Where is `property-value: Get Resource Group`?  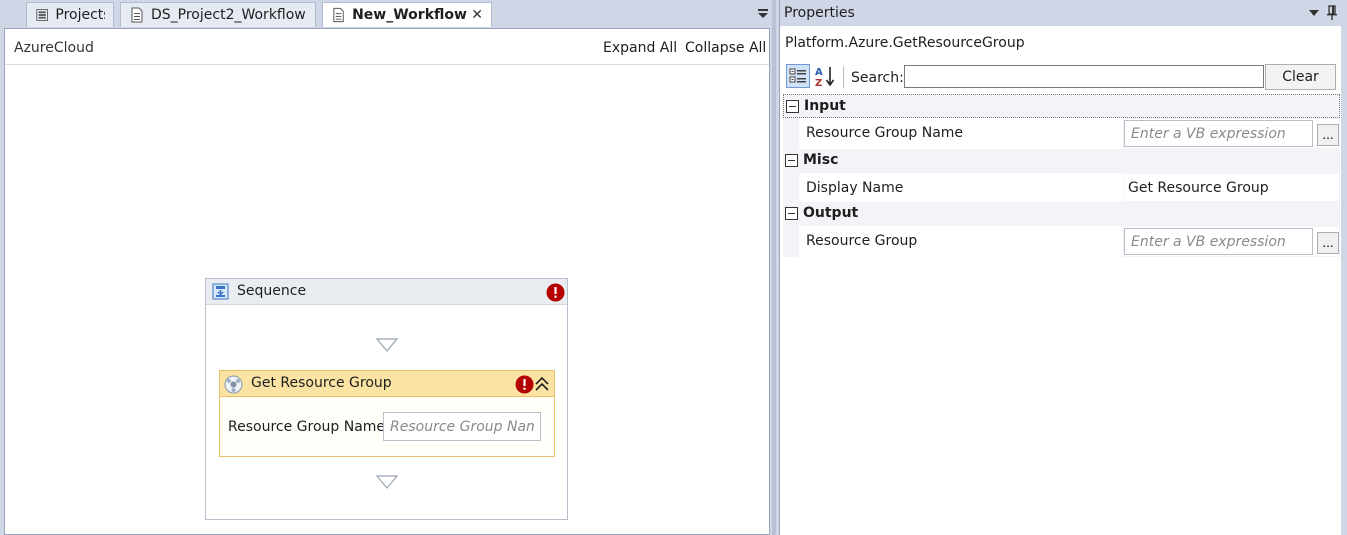
property-value: Get Resource Group is located at coordinates (1231, 187).